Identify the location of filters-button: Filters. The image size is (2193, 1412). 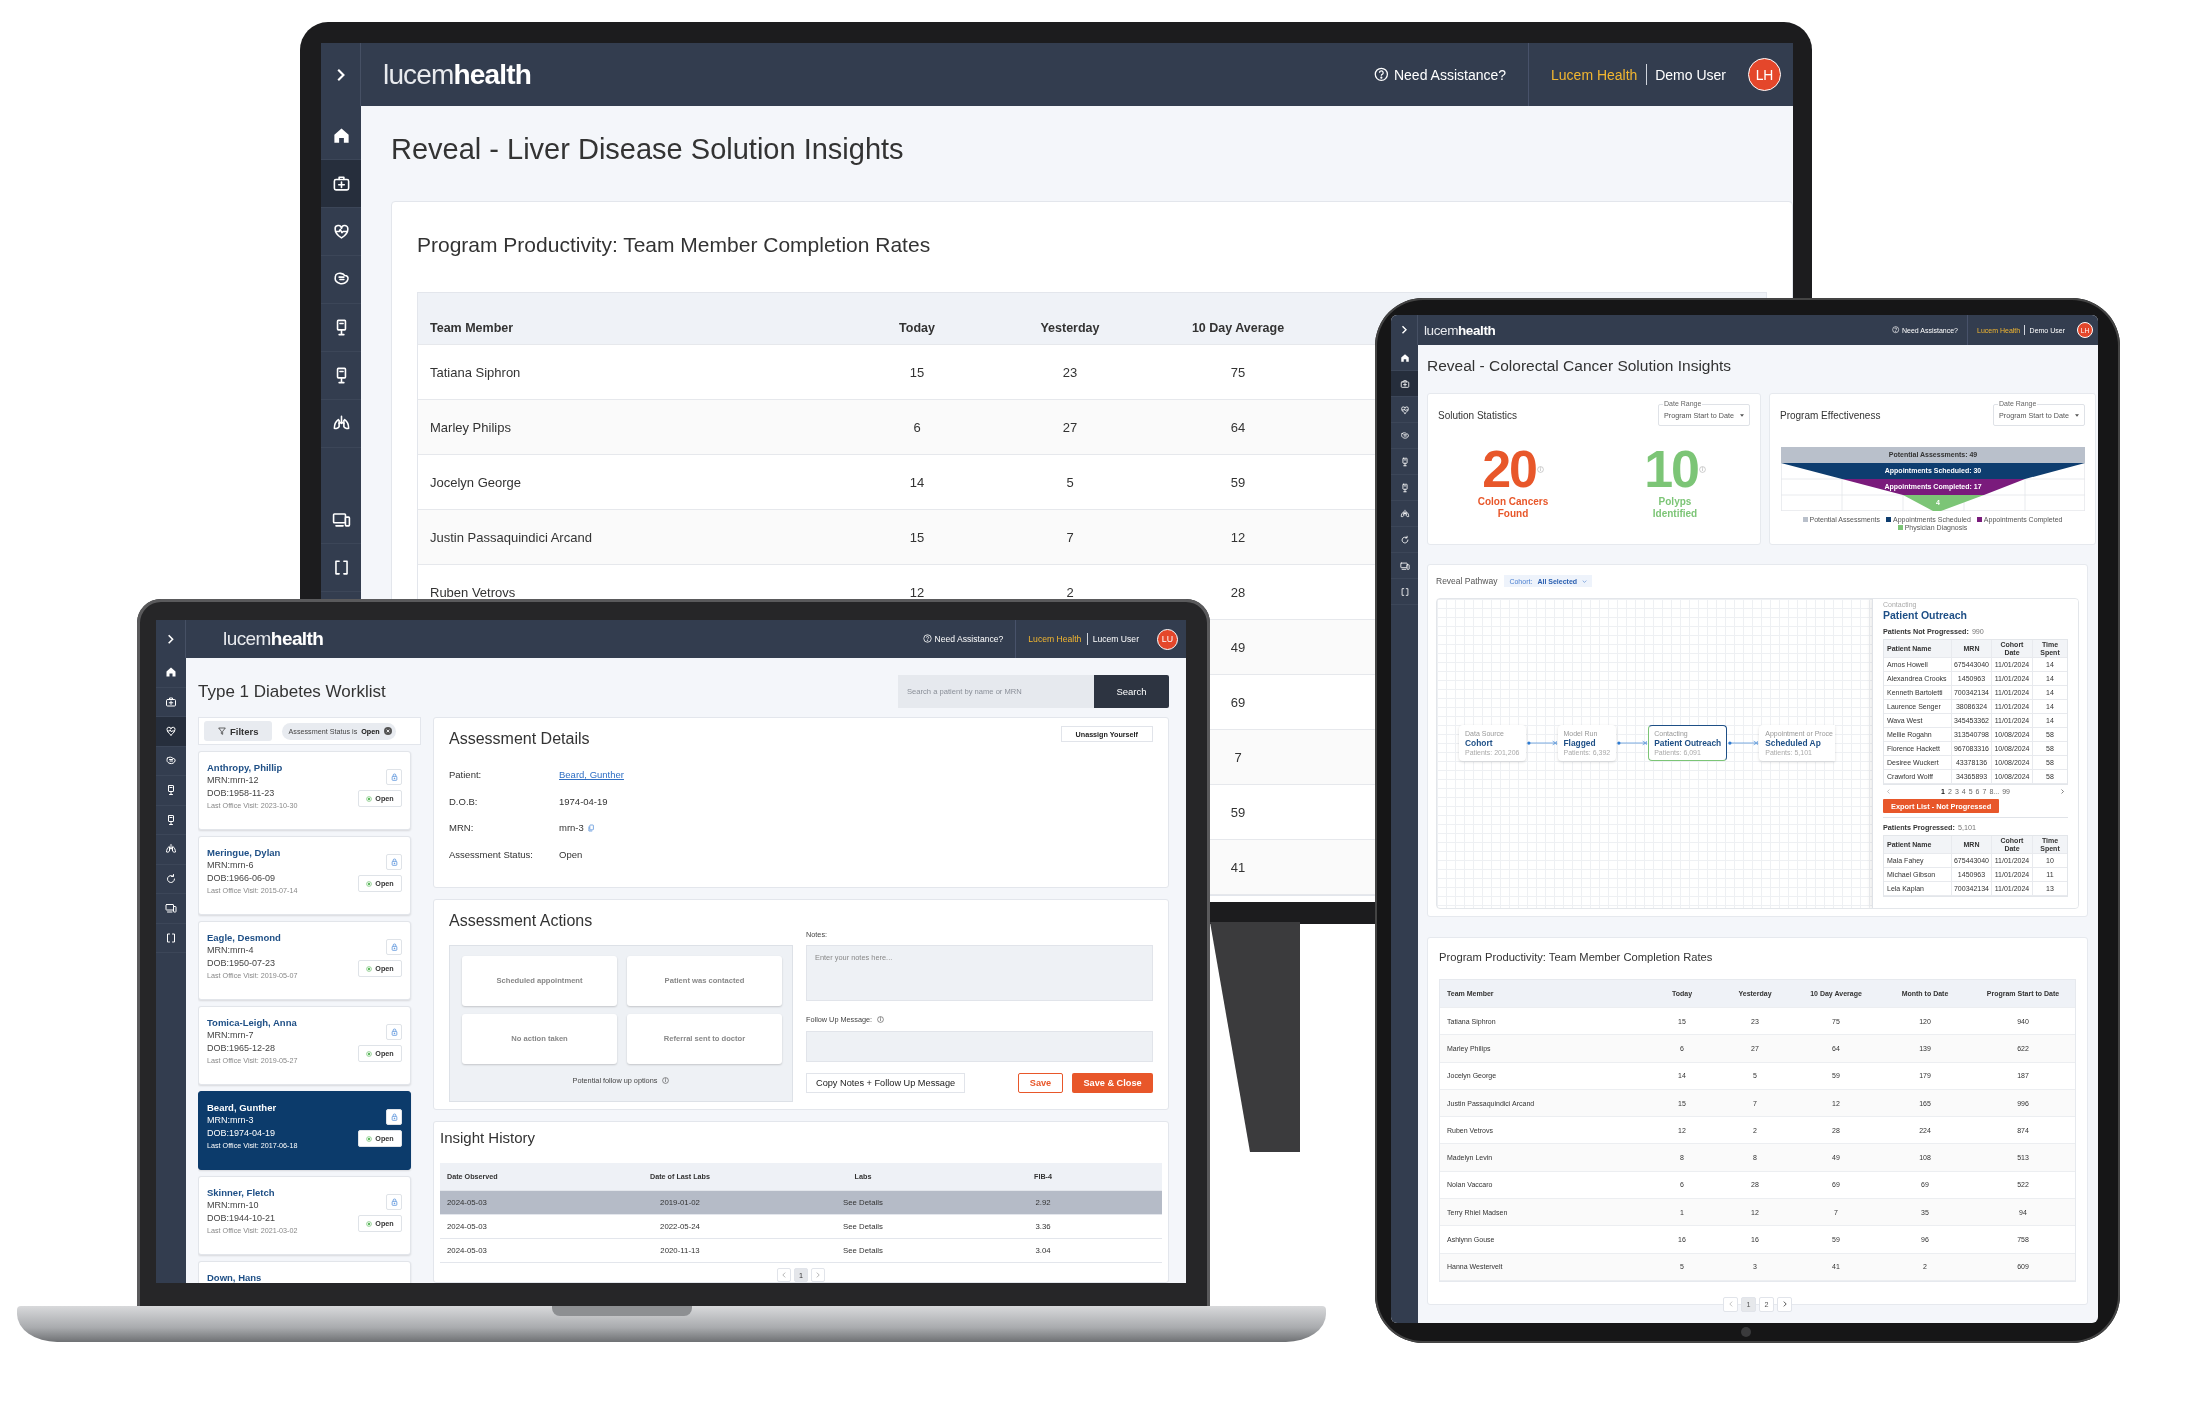
(238, 731).